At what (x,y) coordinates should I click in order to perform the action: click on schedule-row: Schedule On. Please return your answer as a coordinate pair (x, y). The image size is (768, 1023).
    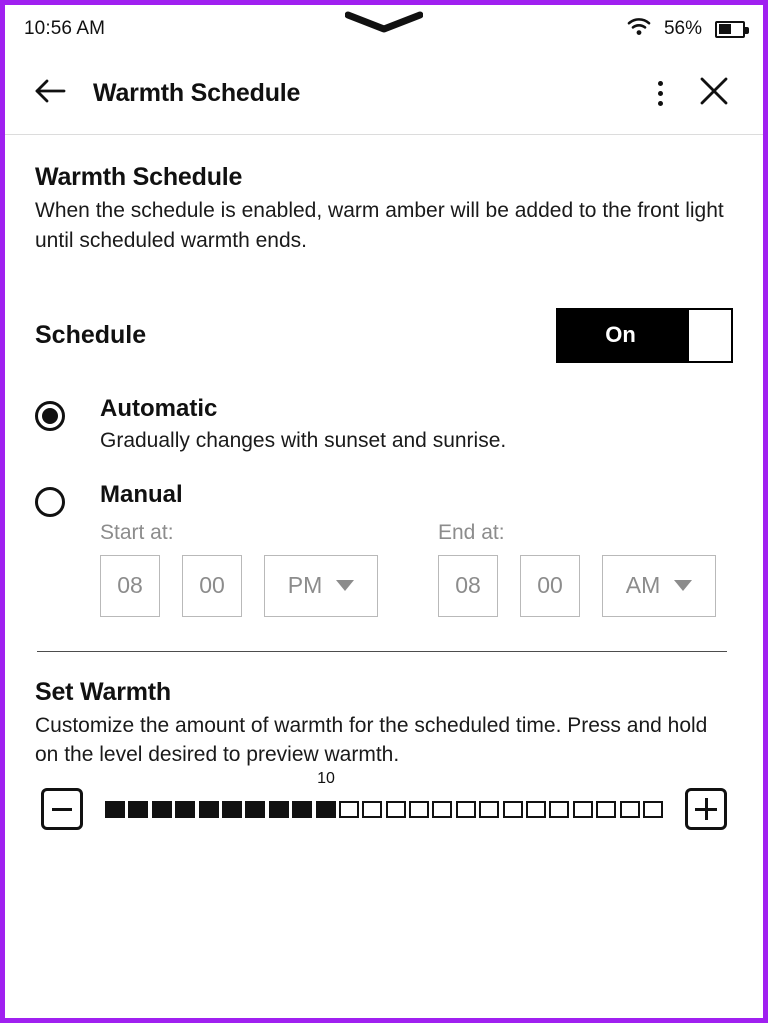
    Looking at the image, I should click on (384, 335).